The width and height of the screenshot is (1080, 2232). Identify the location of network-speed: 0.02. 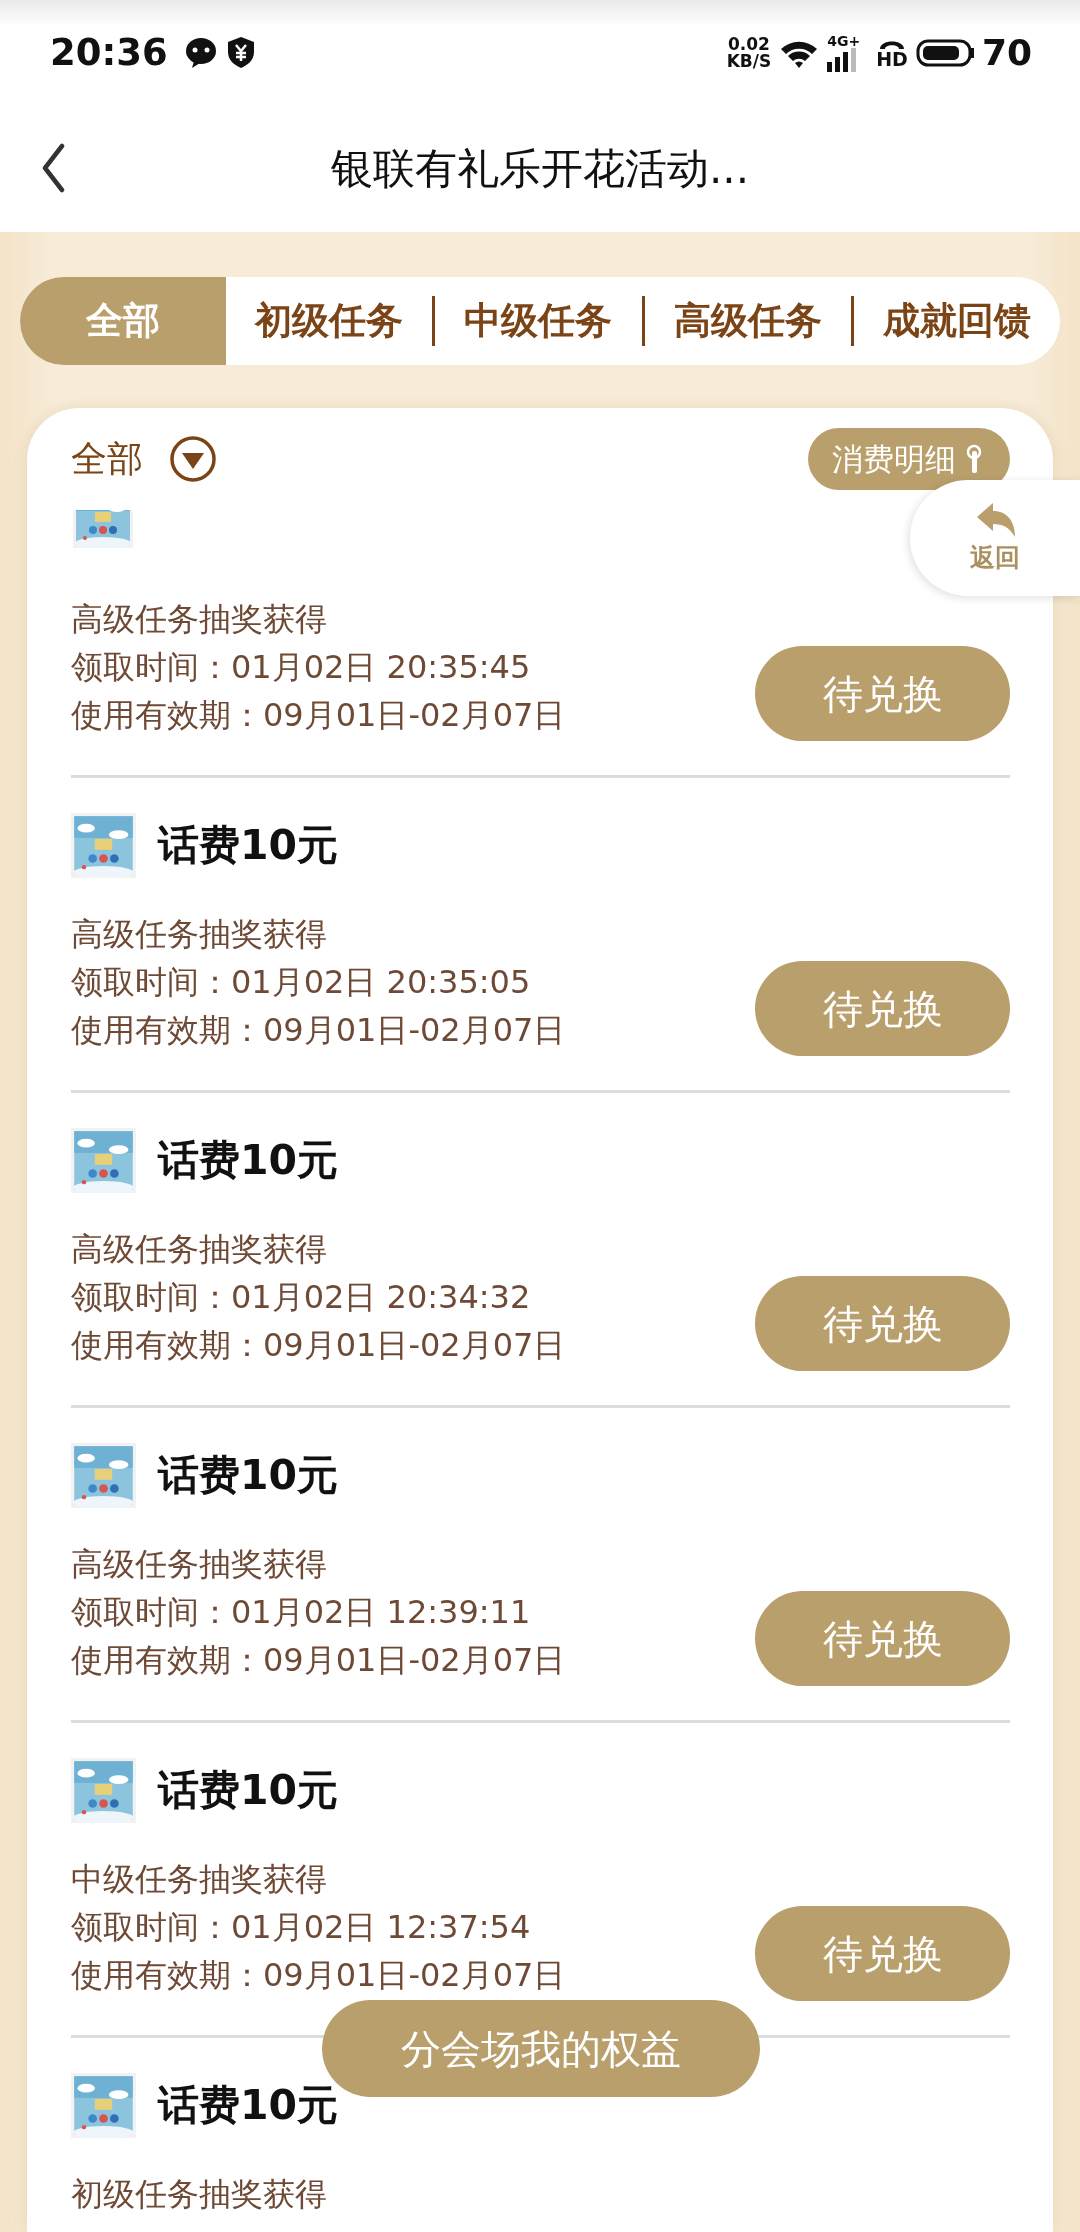
(748, 44).